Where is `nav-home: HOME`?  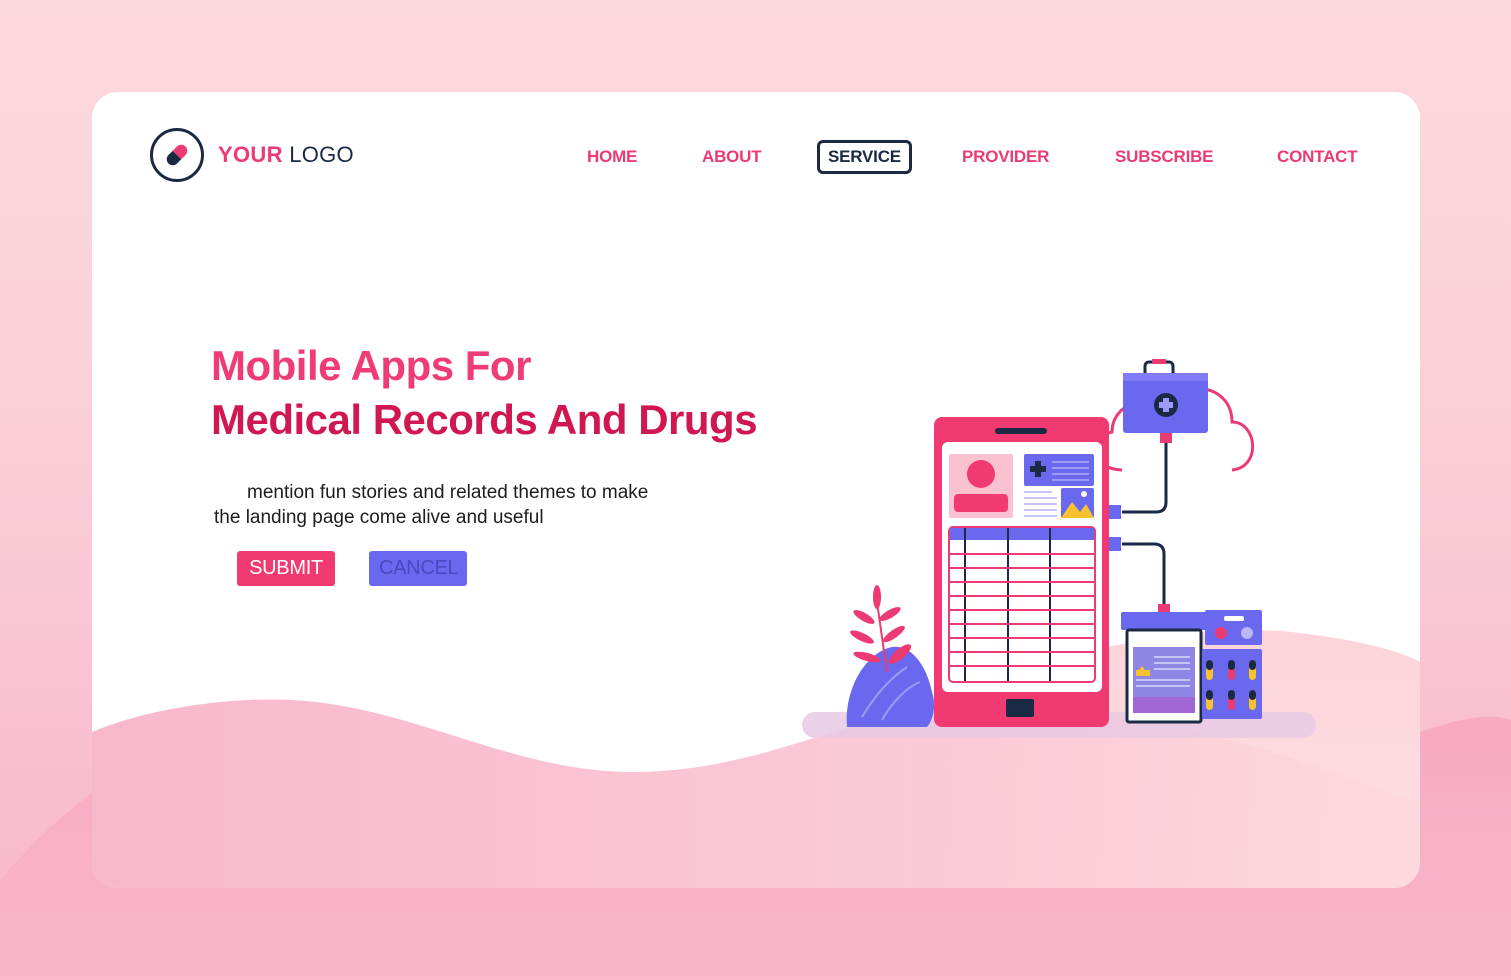
nav-home: HOME is located at coordinates (612, 157).